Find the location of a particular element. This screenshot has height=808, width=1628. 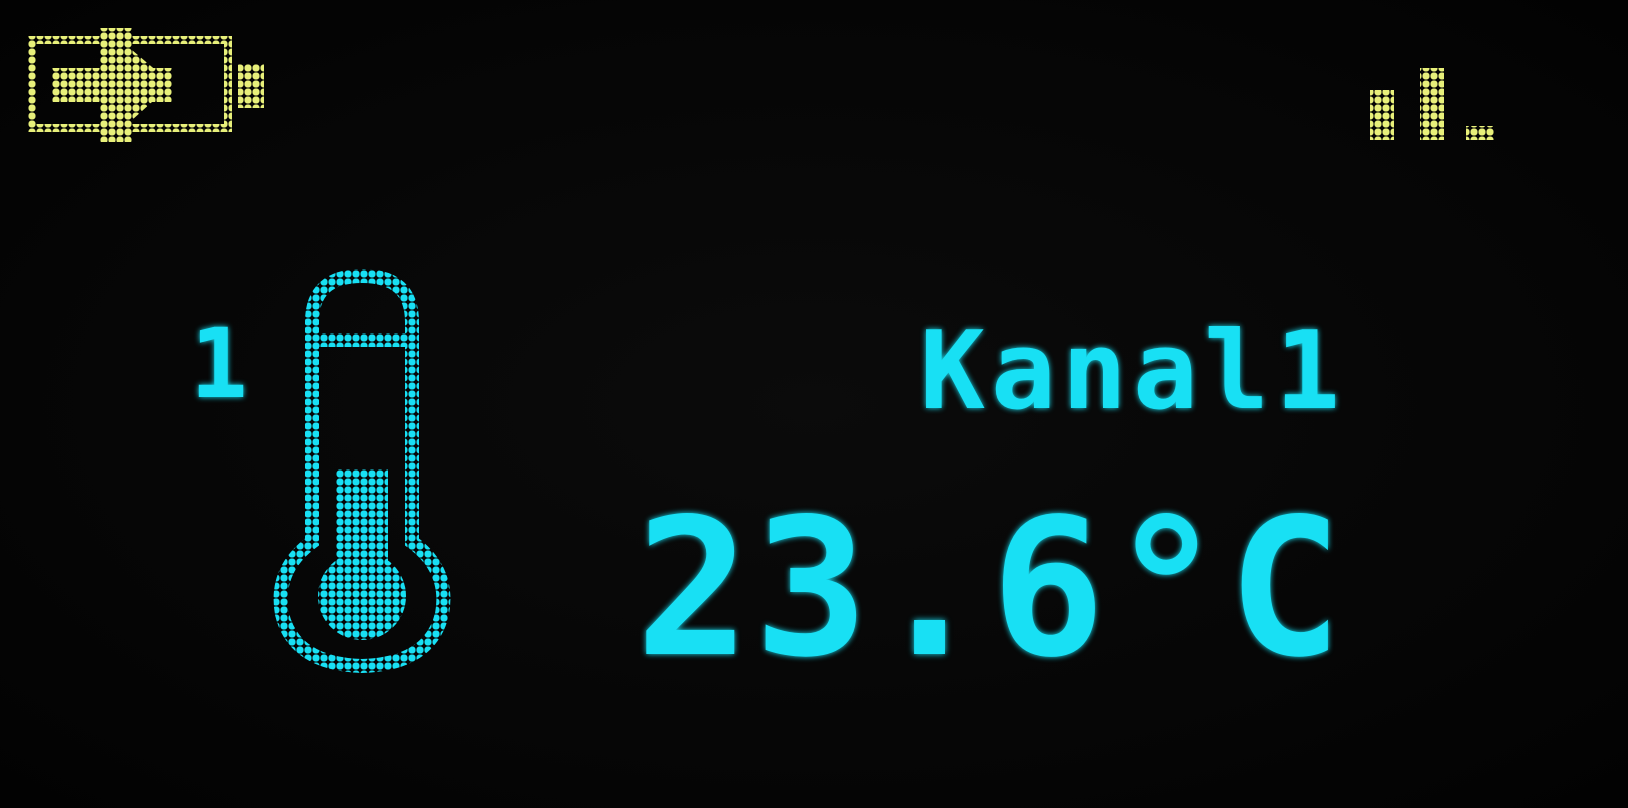

temperature-reading: 23.6°C is located at coordinates (990, 588).